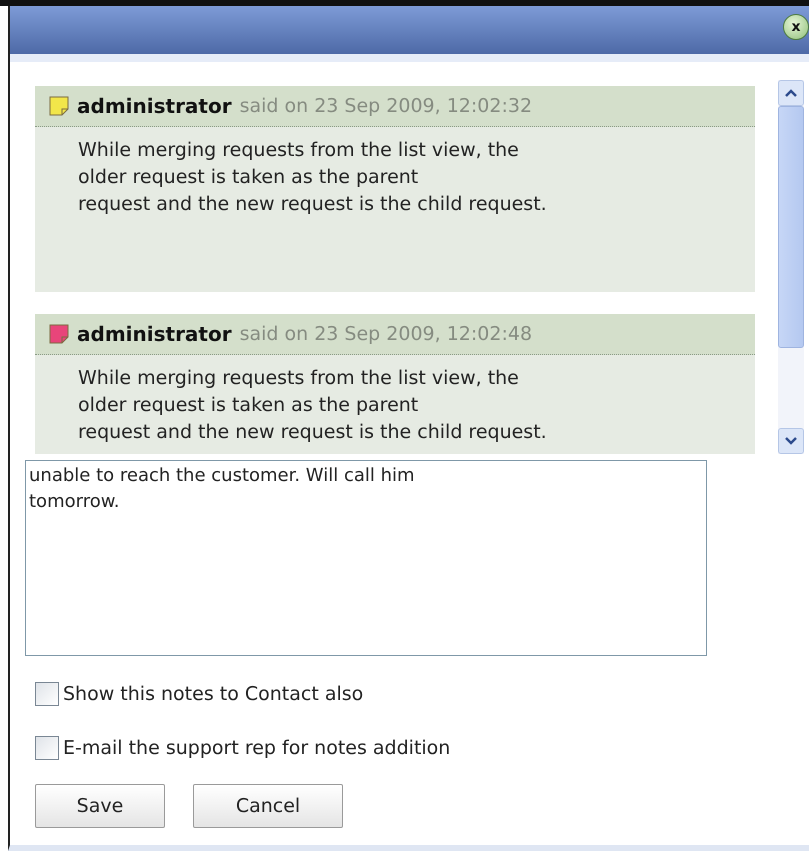  Describe the element at coordinates (268, 806) in the screenshot. I see `cancel-button: Cancel` at that location.